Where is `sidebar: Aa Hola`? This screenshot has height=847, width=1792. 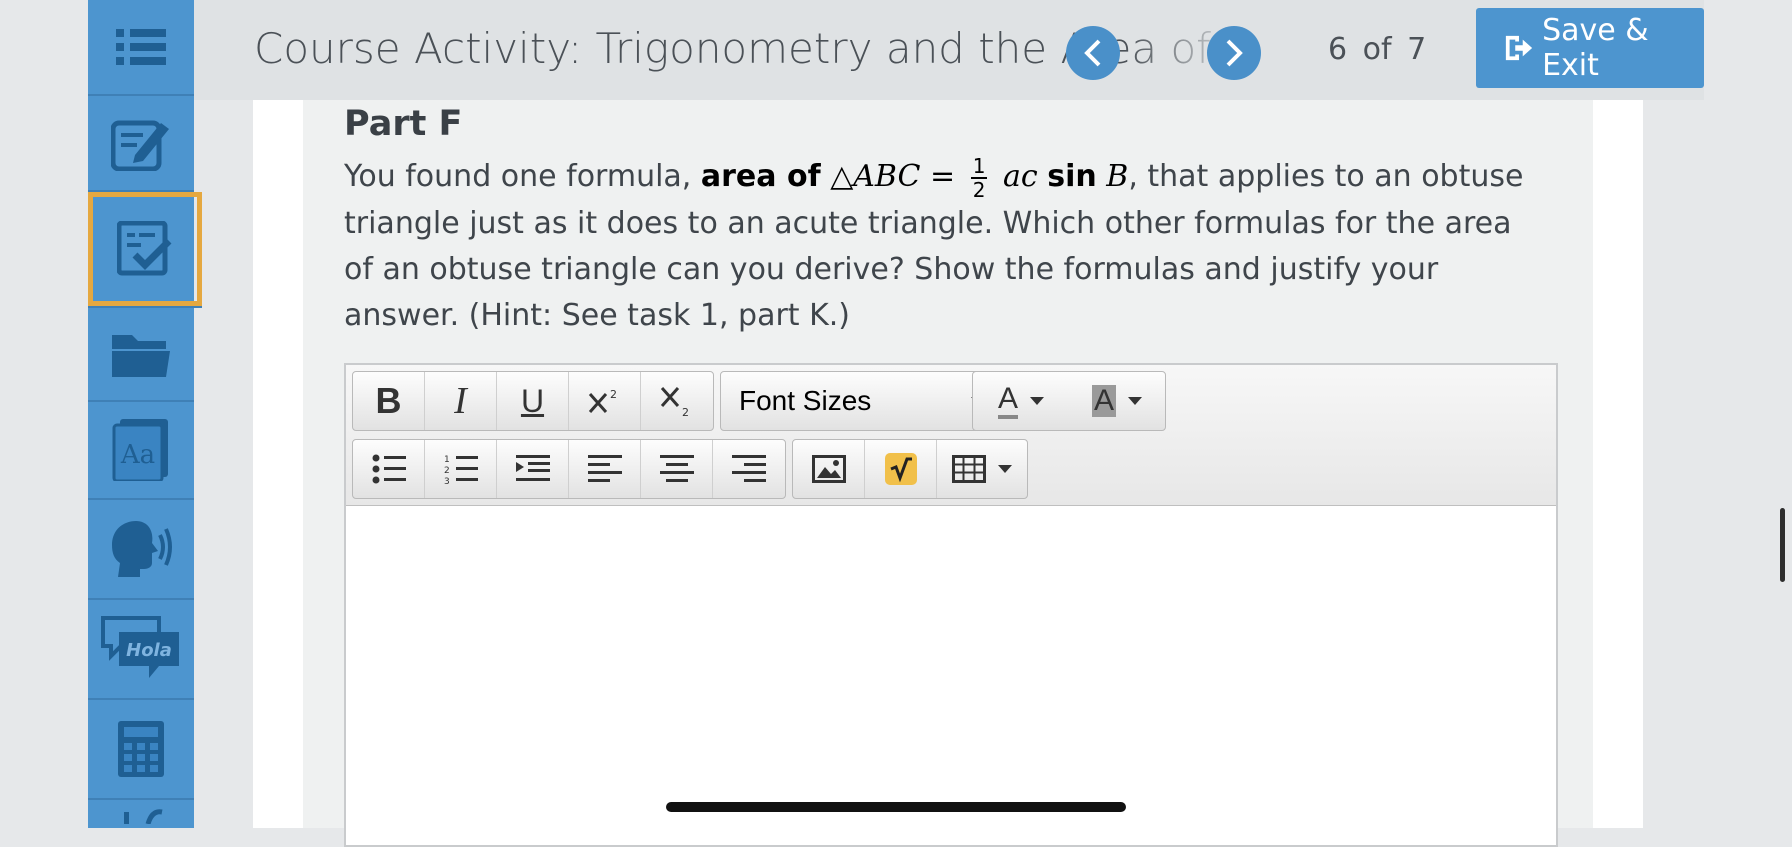
sidebar: Aa Hola is located at coordinates (145, 414).